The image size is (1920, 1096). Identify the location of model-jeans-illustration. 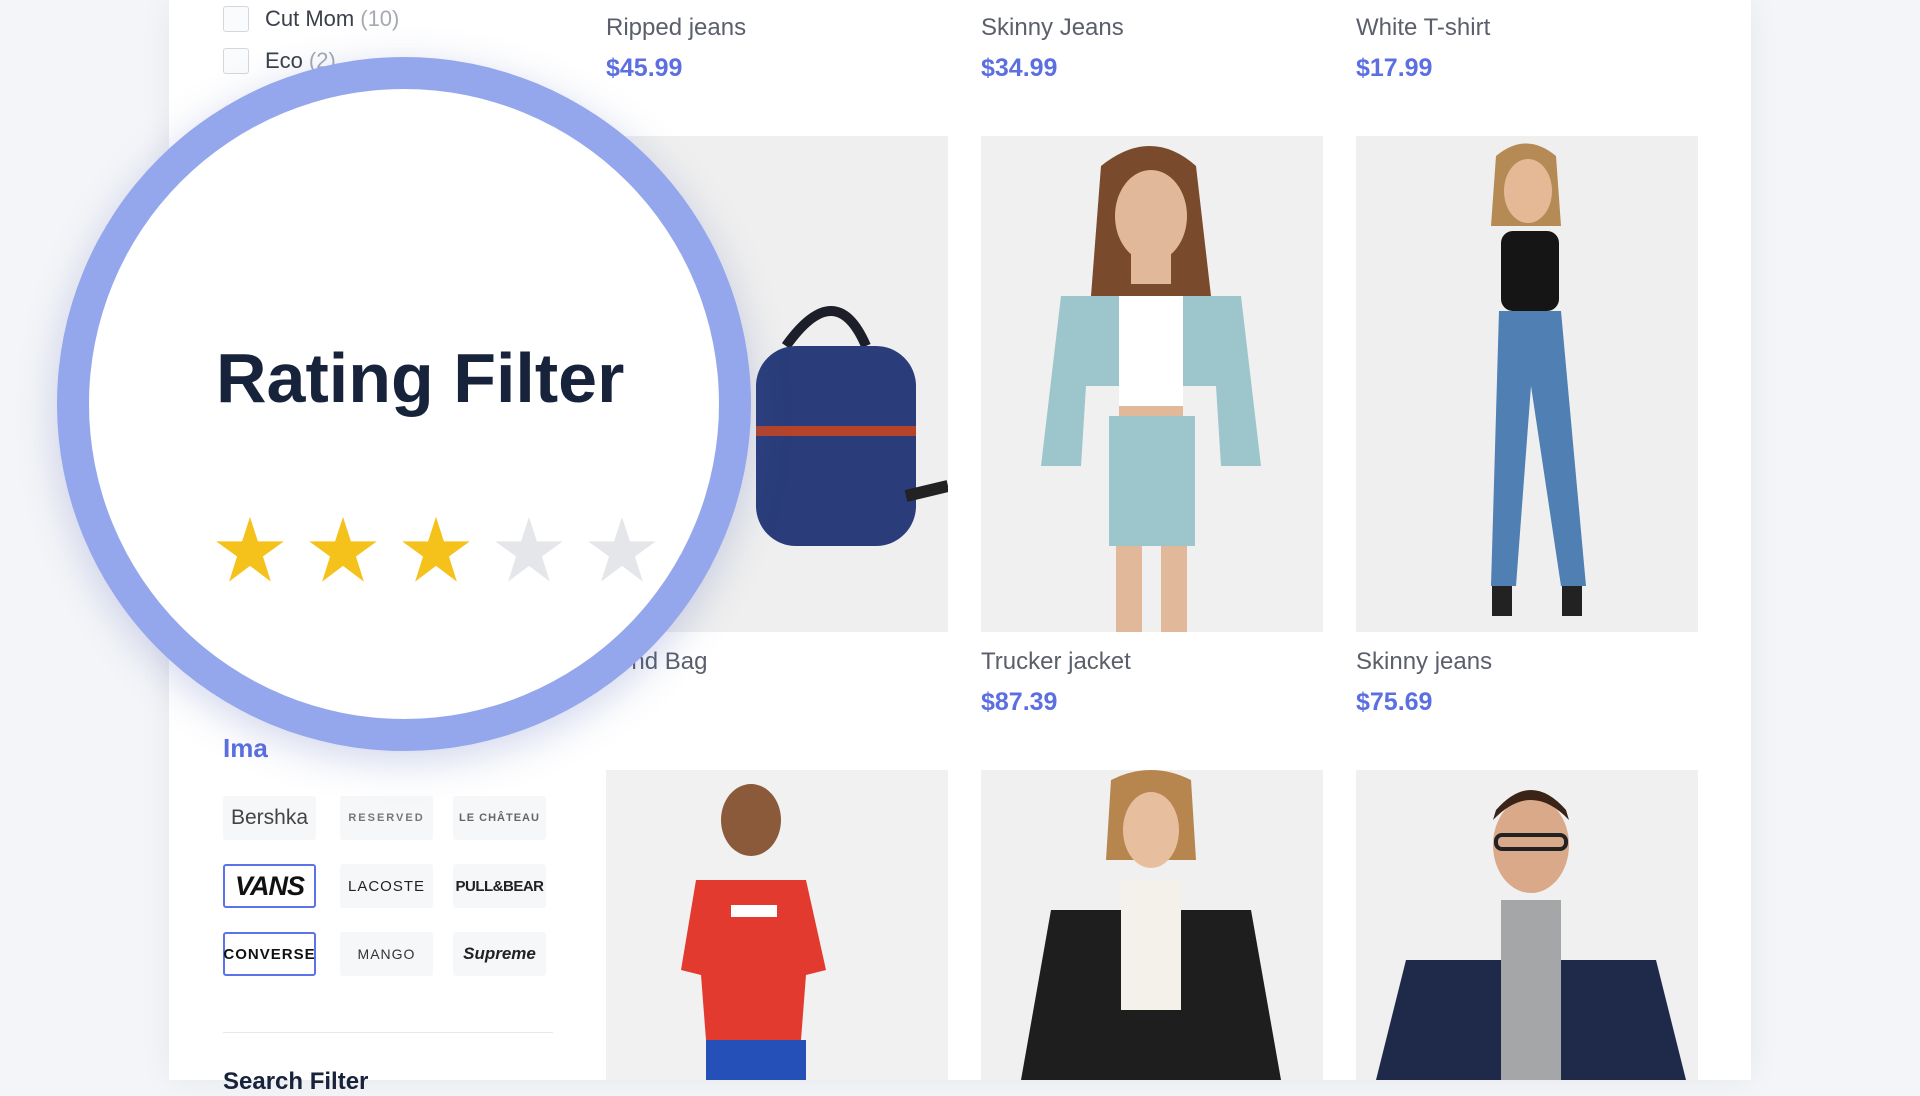
(1527, 384).